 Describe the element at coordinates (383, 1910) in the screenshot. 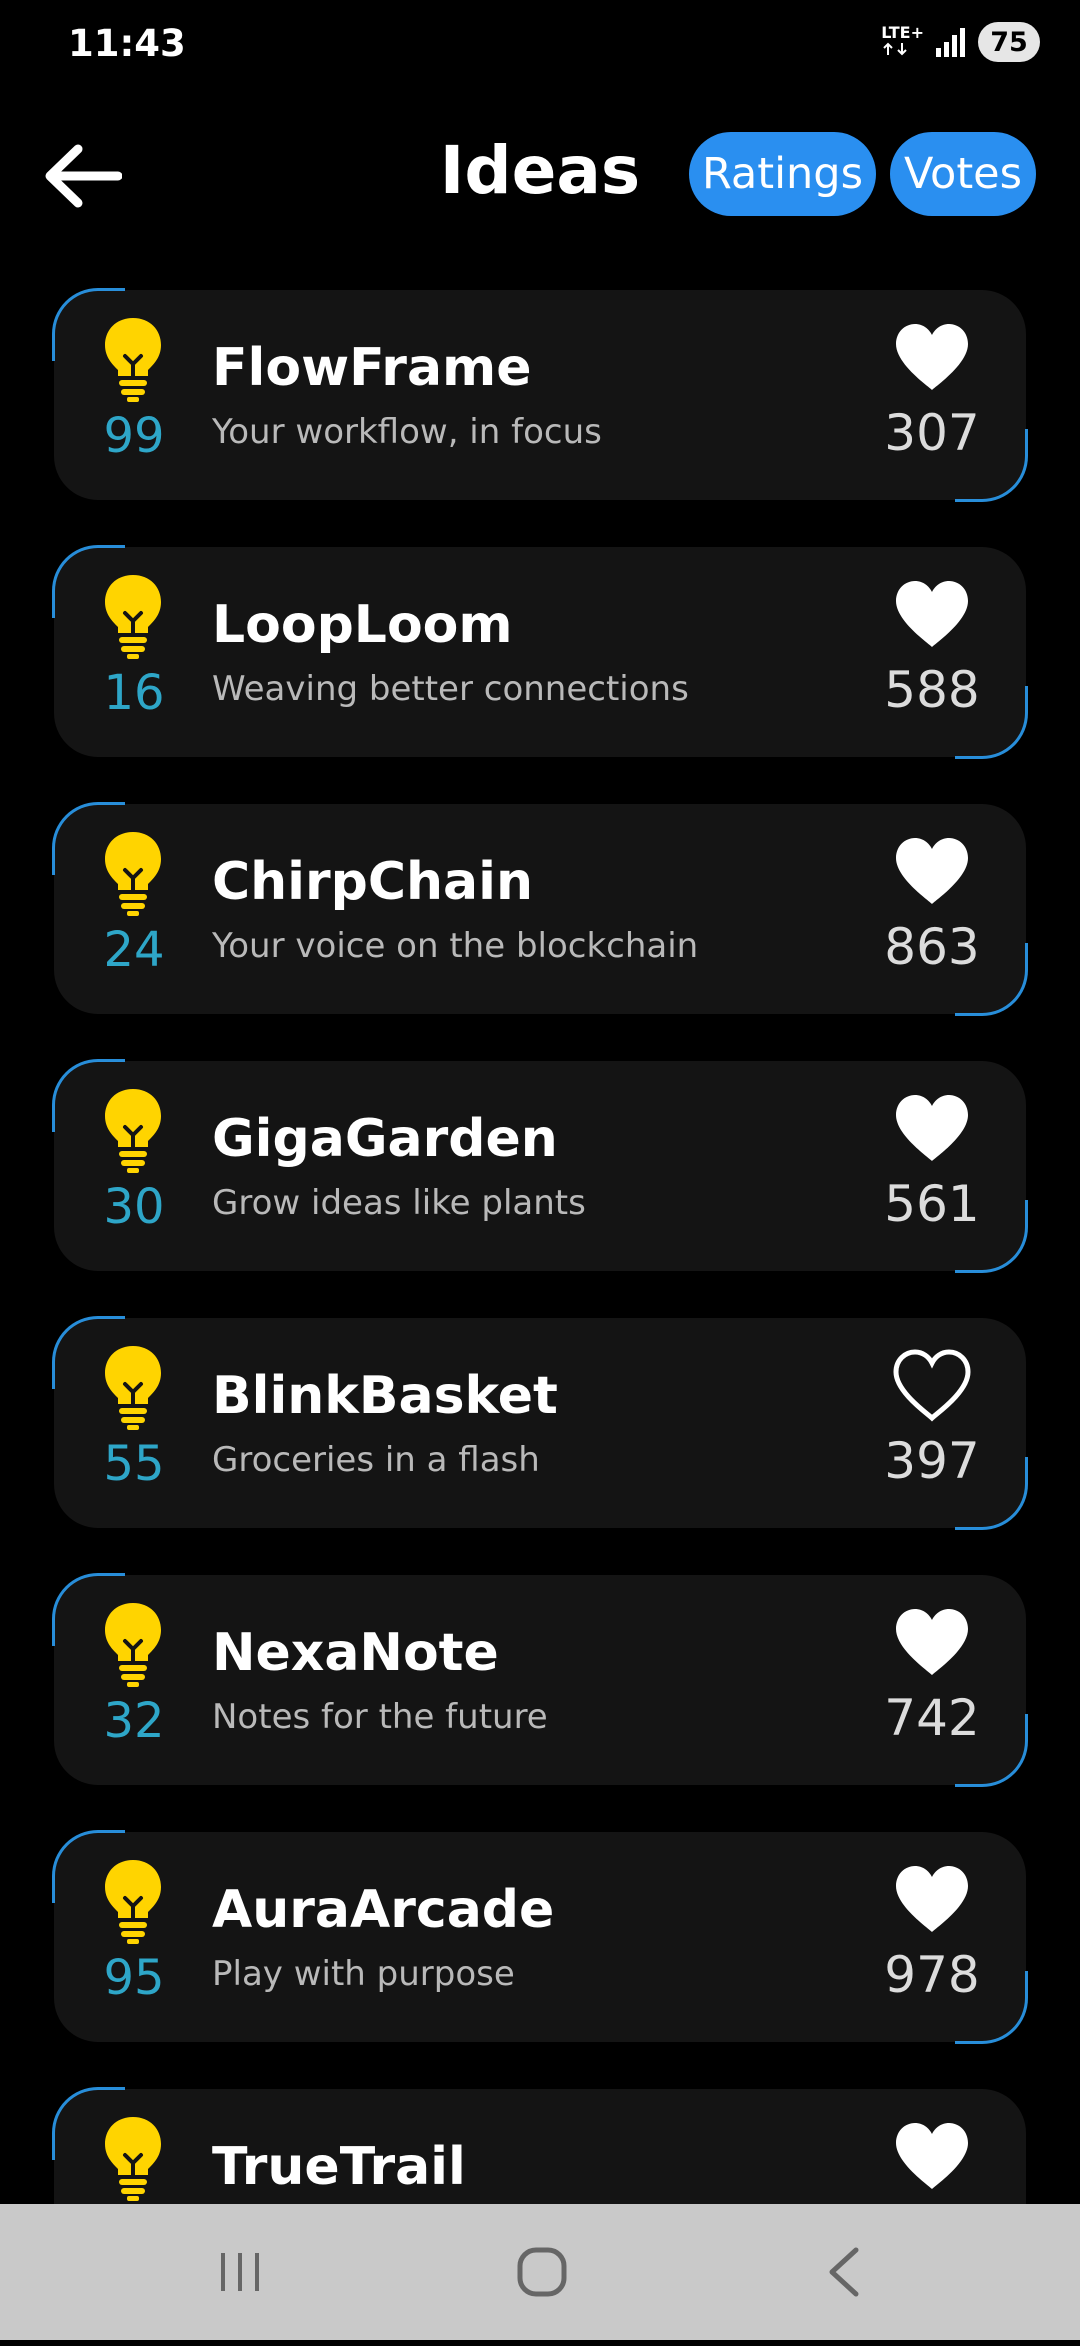

I see `idea-name: AuraArcade` at that location.